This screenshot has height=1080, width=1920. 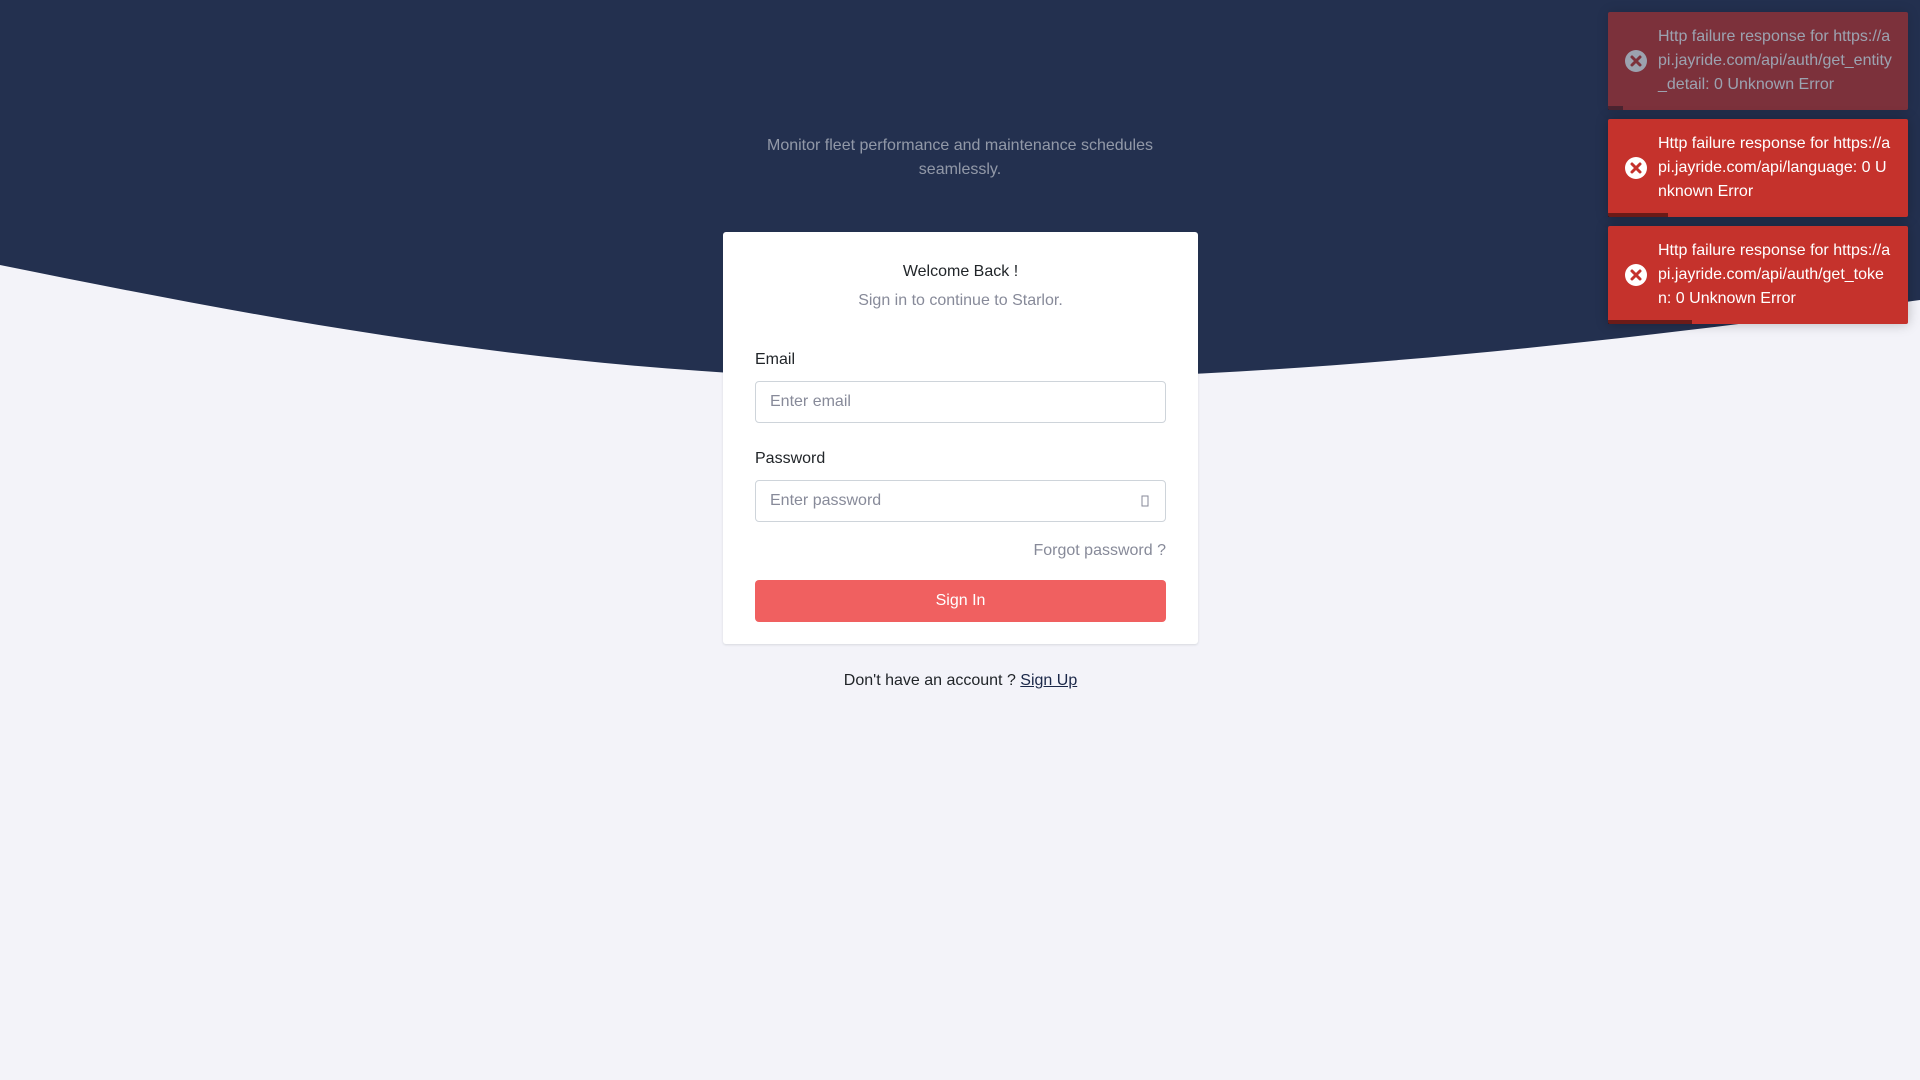 What do you see at coordinates (790, 458) in the screenshot?
I see `password-label: Password` at bounding box center [790, 458].